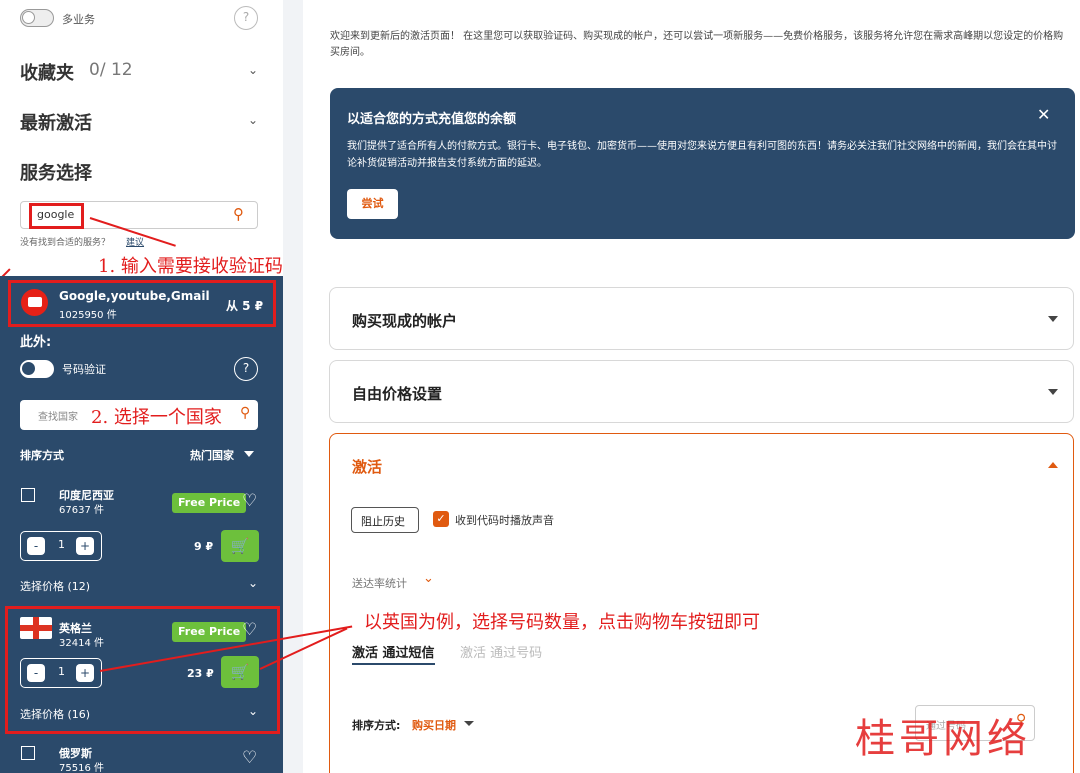  I want to click on section-title: 激活, so click(367, 466).